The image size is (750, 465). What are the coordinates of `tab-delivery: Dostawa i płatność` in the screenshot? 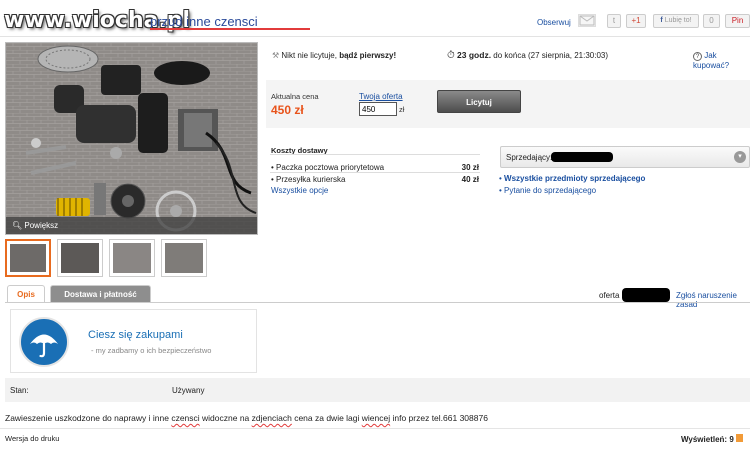 It's located at (100, 294).